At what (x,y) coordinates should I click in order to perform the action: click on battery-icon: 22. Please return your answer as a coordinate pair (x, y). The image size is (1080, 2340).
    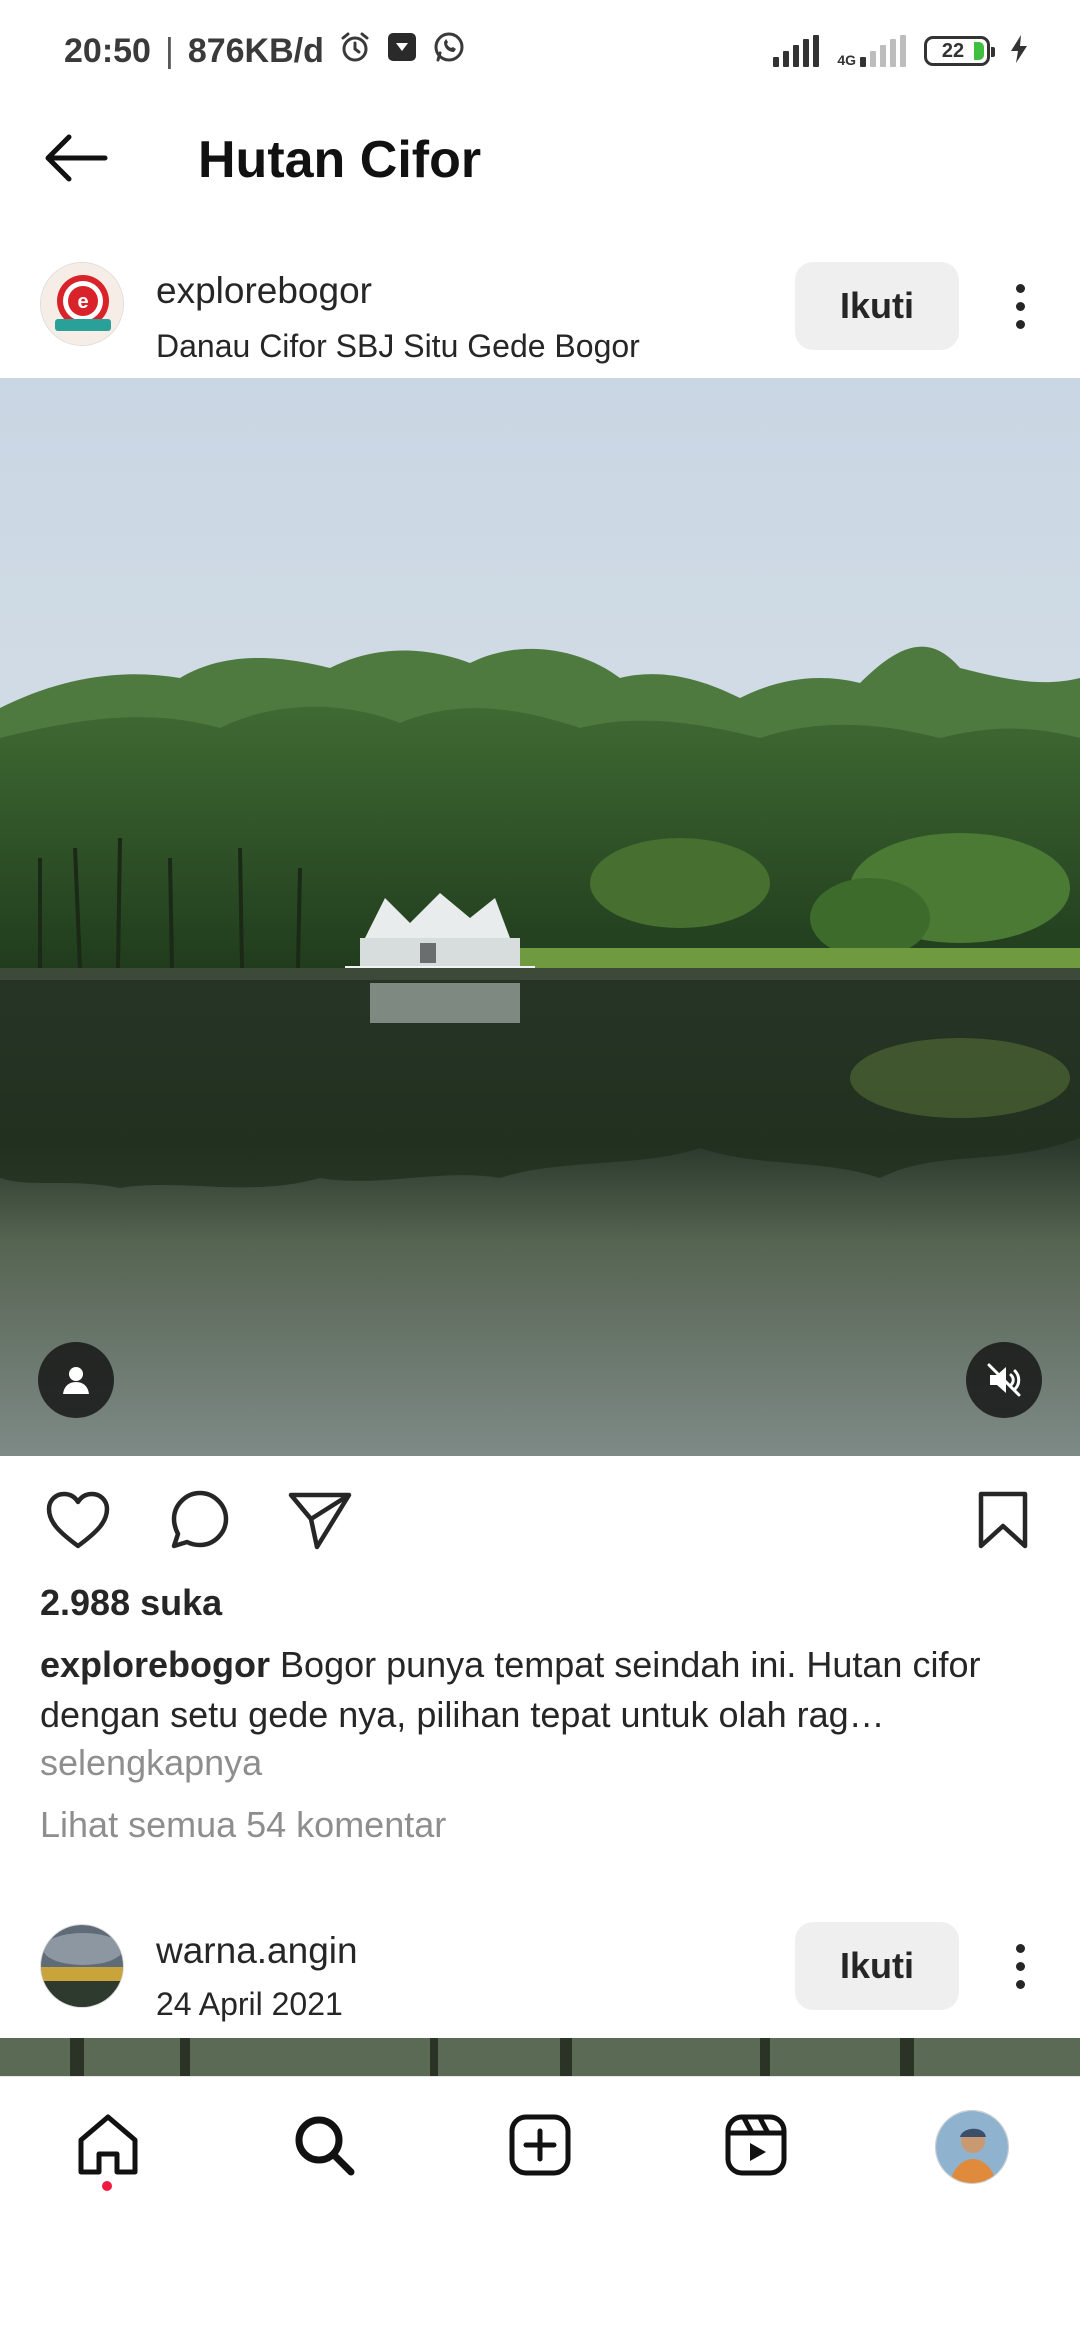
    Looking at the image, I should click on (959, 51).